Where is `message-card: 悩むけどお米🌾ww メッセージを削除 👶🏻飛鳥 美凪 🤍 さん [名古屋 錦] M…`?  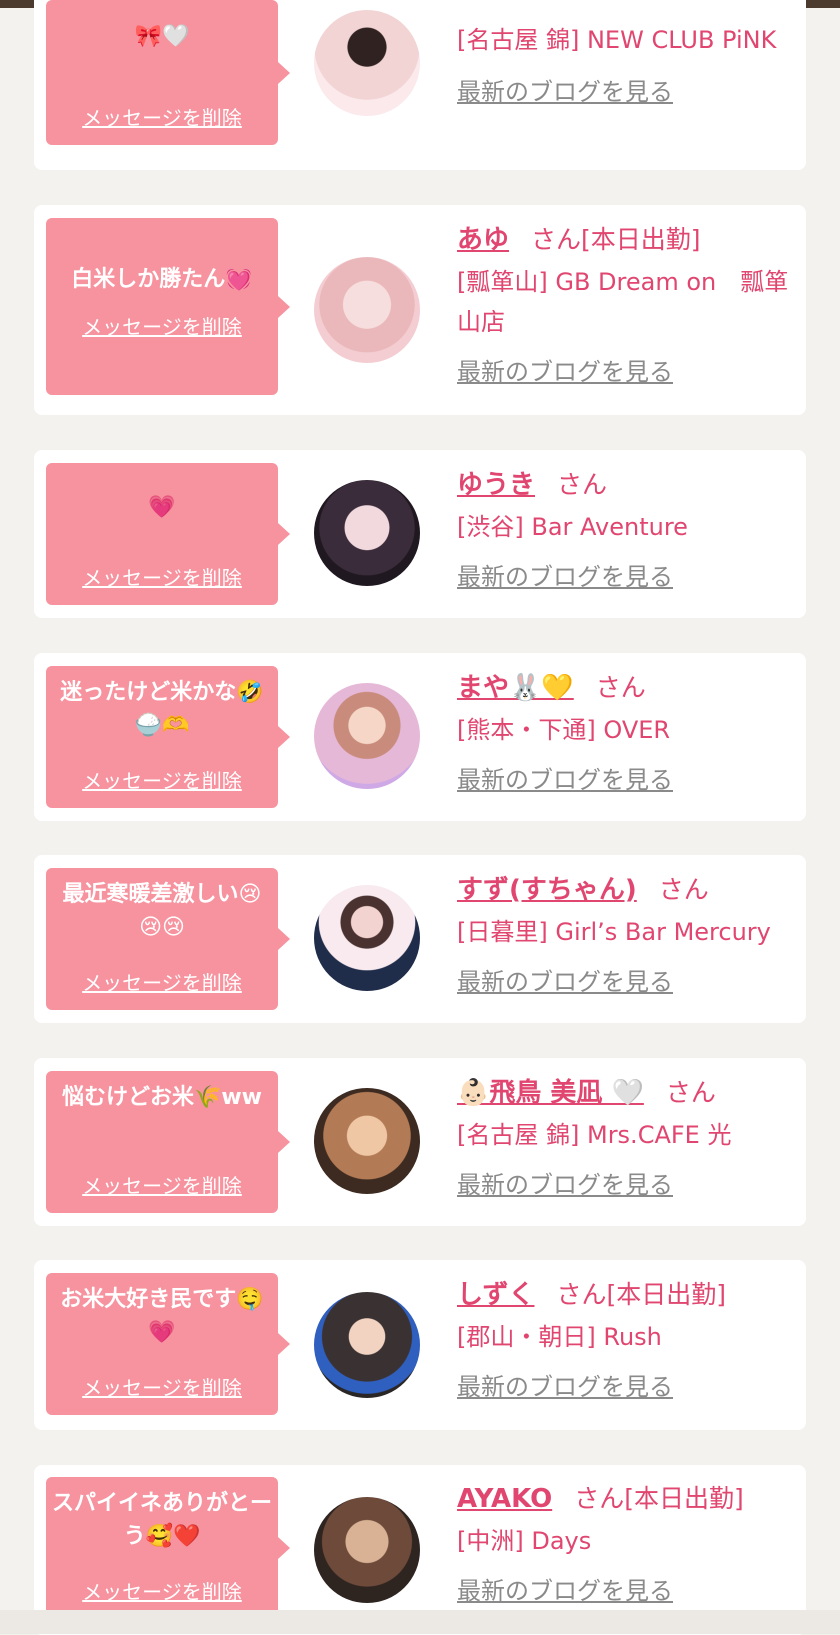
message-card: 悩むけどお米🌾ww メッセージを削除 👶🏻飛鳥 美凪 🤍 さん [名古屋 錦] M… is located at coordinates (420, 1142).